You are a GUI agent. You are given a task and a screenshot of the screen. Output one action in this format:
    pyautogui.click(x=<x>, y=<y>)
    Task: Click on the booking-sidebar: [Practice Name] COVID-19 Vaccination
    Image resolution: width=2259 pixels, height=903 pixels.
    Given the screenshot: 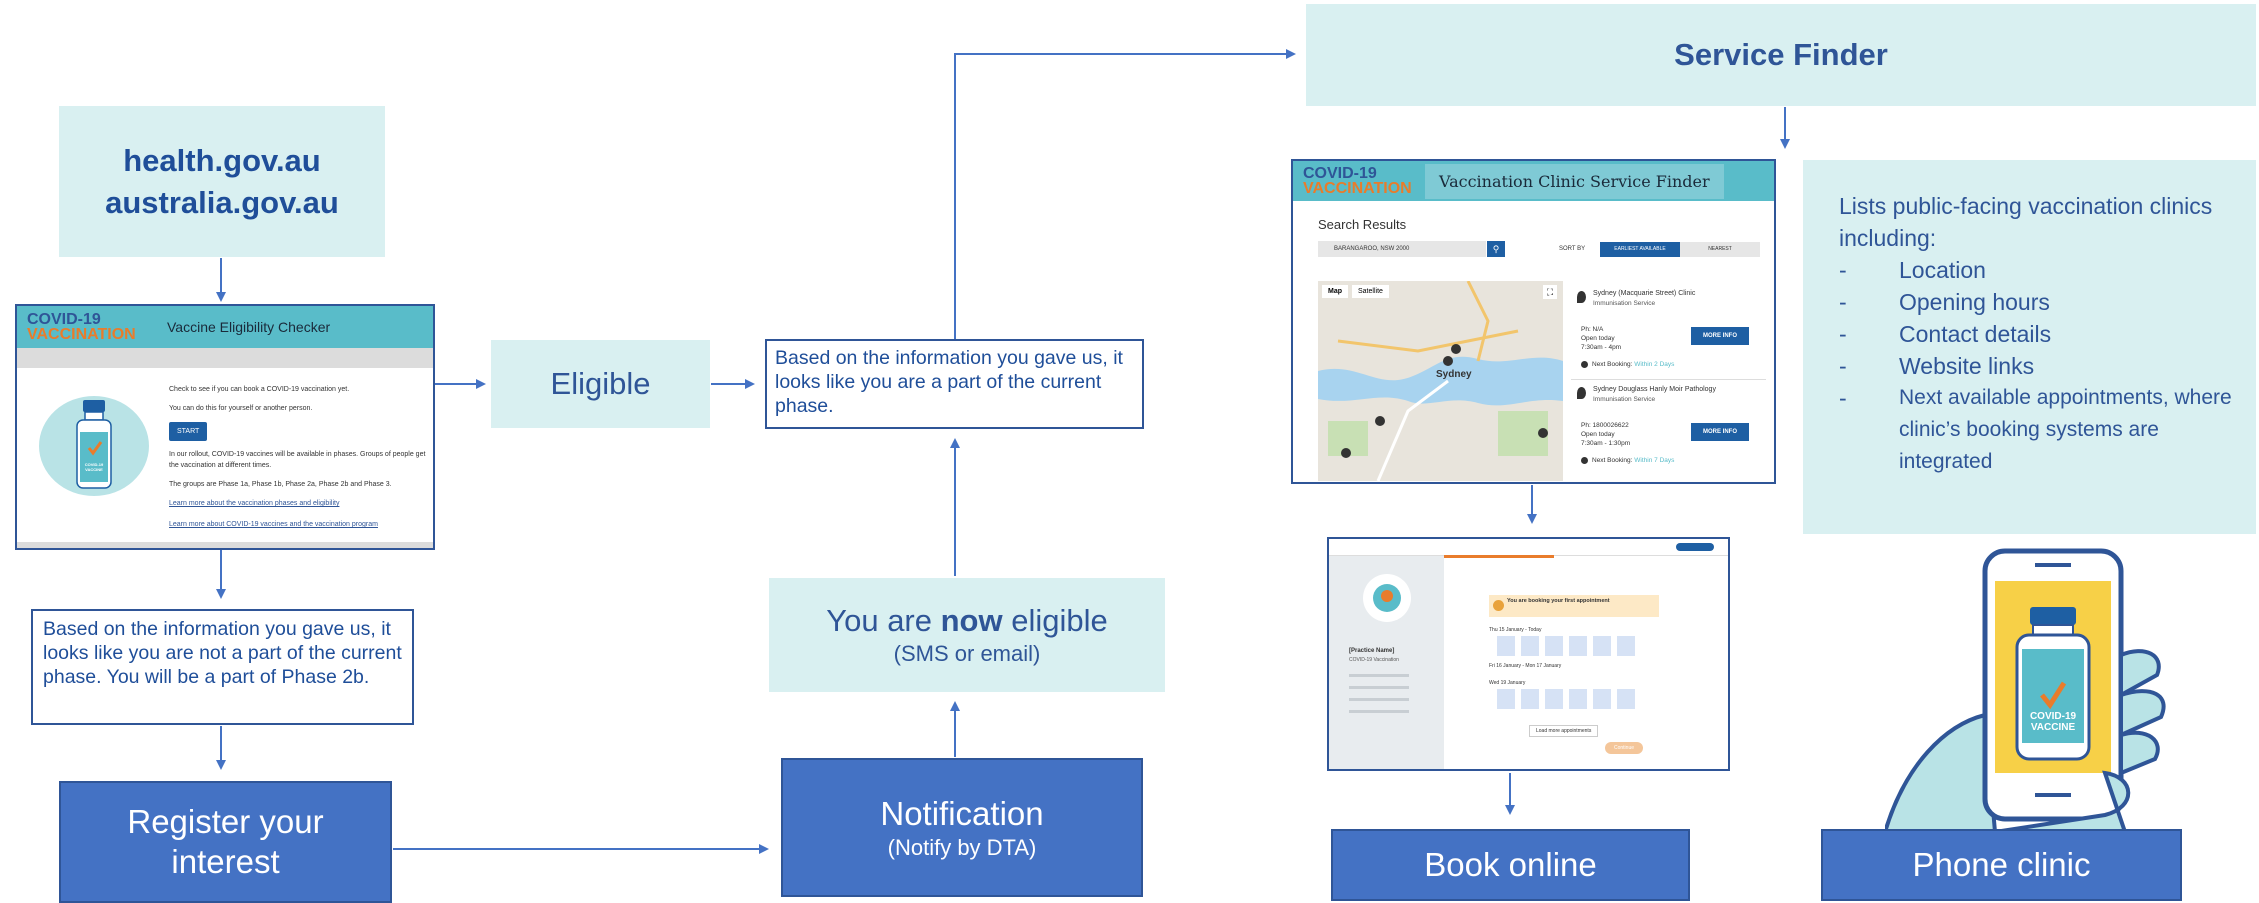 What is the action you would take?
    pyautogui.click(x=1386, y=662)
    